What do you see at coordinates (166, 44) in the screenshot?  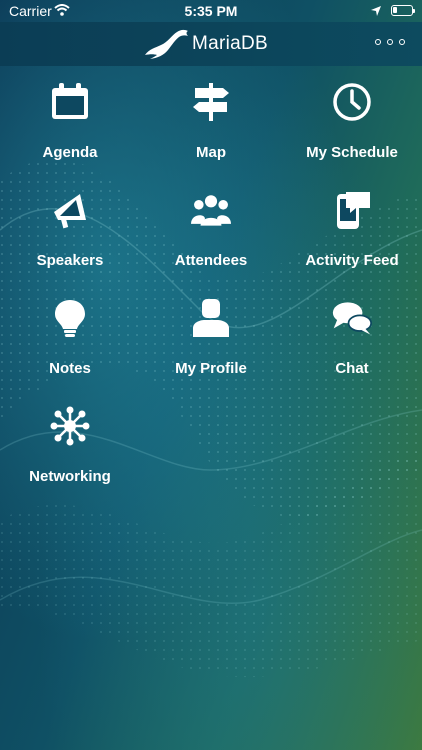 I see `seal-logo-icon` at bounding box center [166, 44].